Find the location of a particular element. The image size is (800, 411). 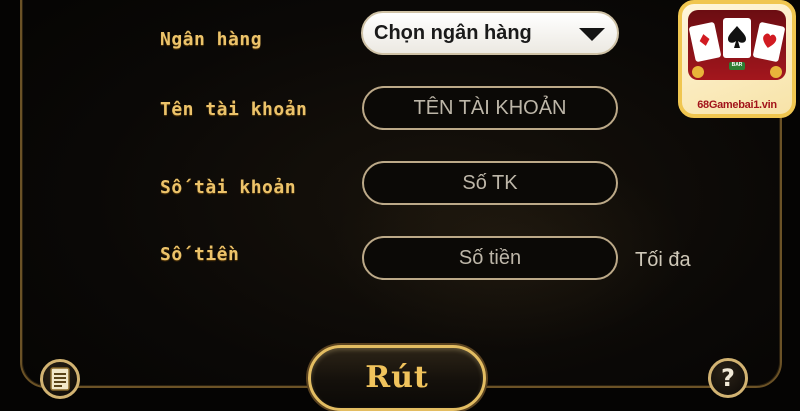

withdraw-label: Rút is located at coordinates (397, 377).